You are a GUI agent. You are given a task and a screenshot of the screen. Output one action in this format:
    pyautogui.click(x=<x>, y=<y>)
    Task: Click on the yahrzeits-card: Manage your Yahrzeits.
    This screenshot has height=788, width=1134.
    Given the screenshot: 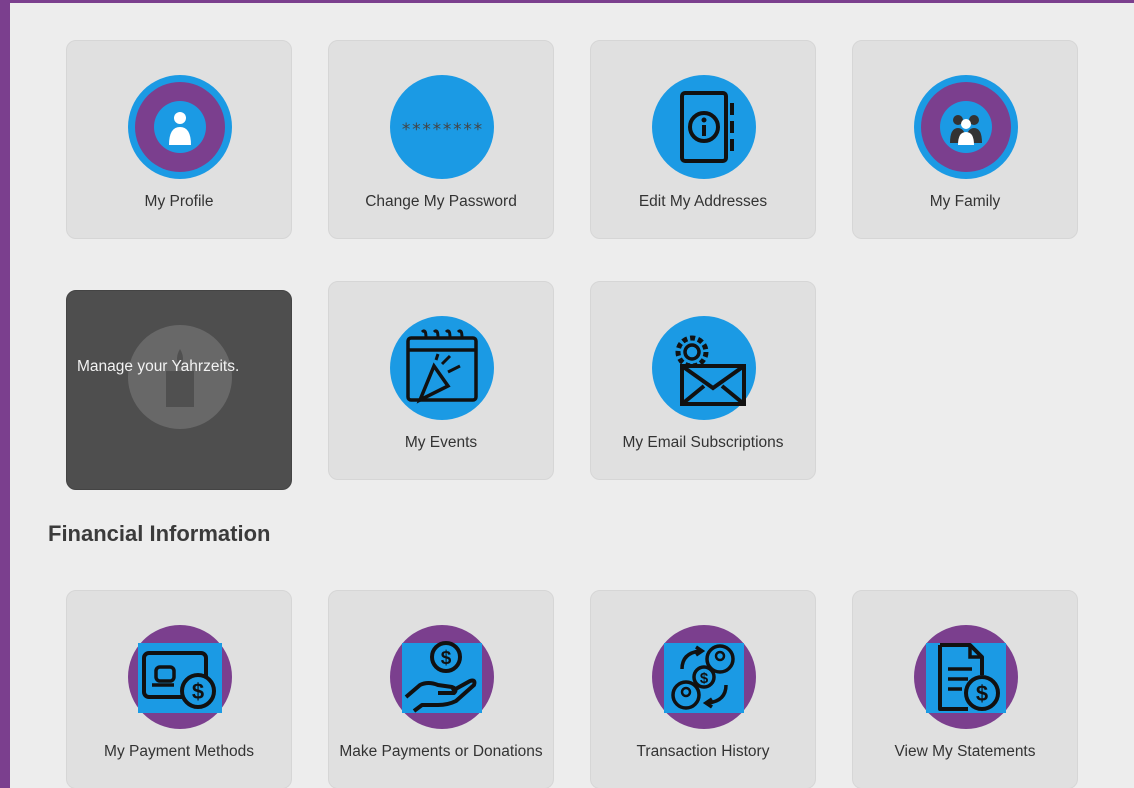 What is the action you would take?
    pyautogui.click(x=179, y=390)
    